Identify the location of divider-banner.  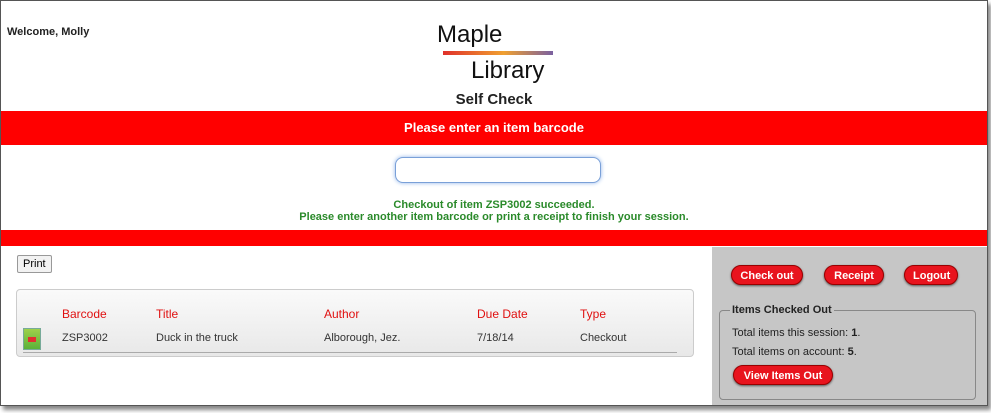
(494, 238).